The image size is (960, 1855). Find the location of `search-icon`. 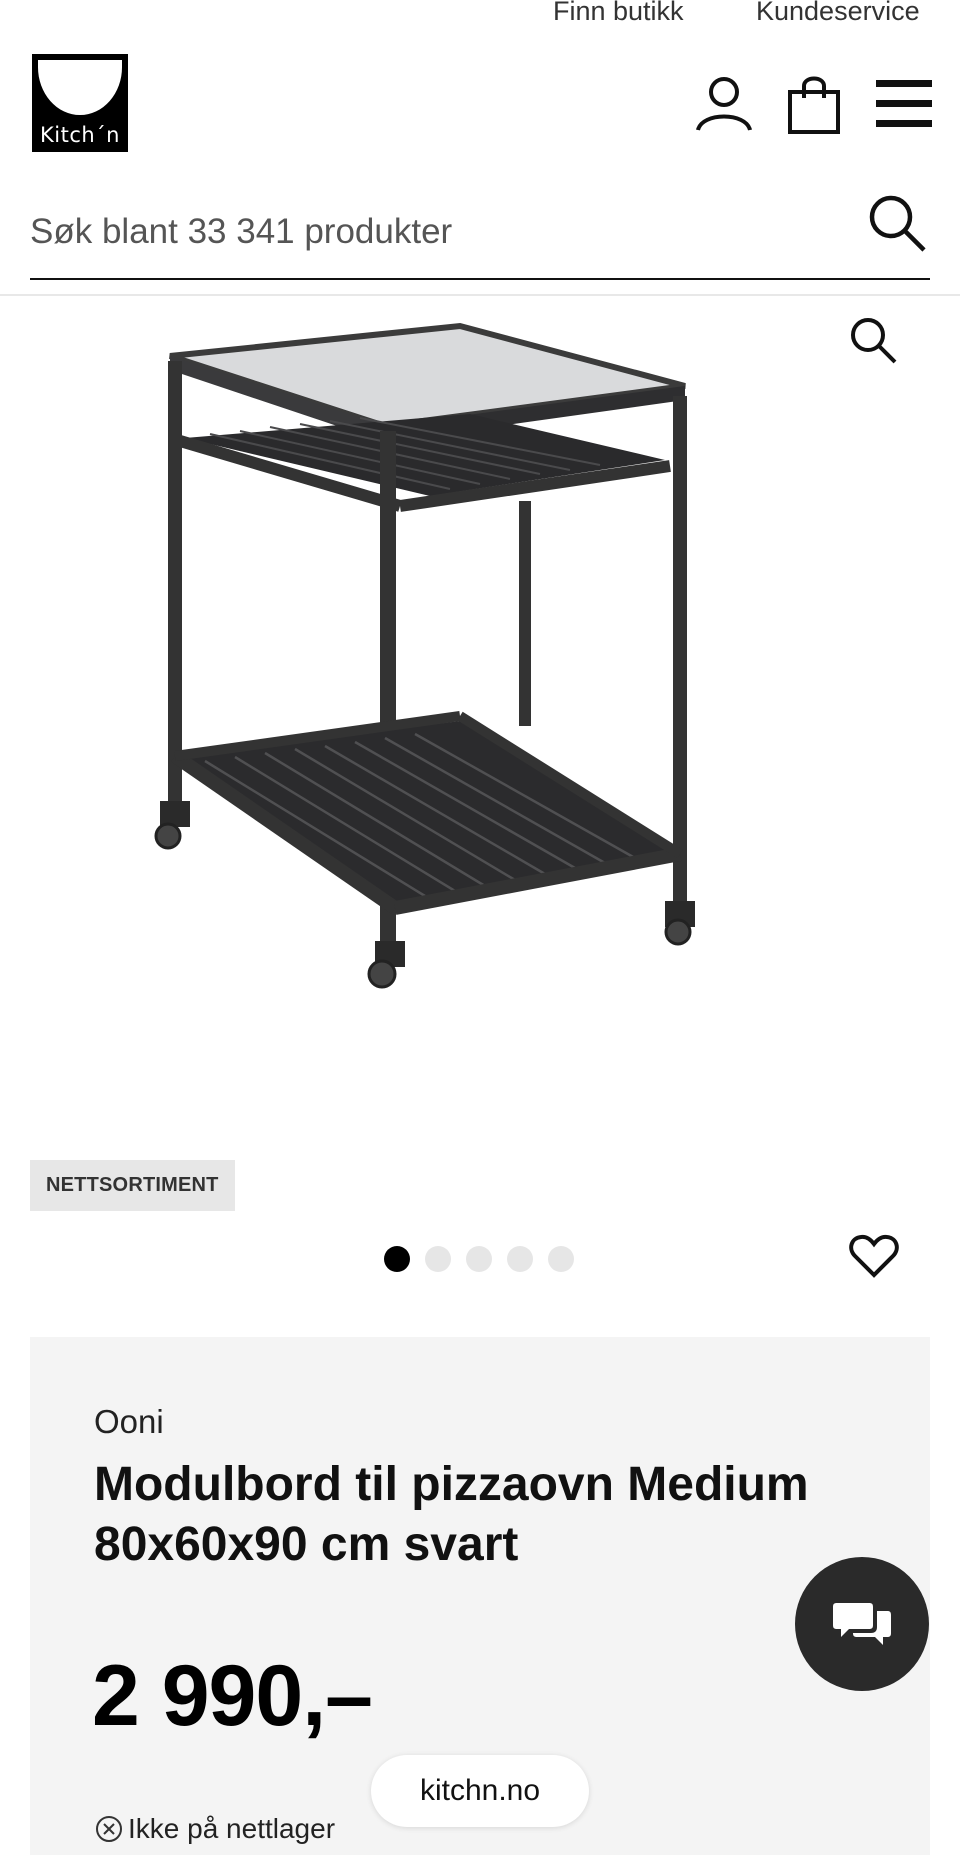

search-icon is located at coordinates (897, 225).